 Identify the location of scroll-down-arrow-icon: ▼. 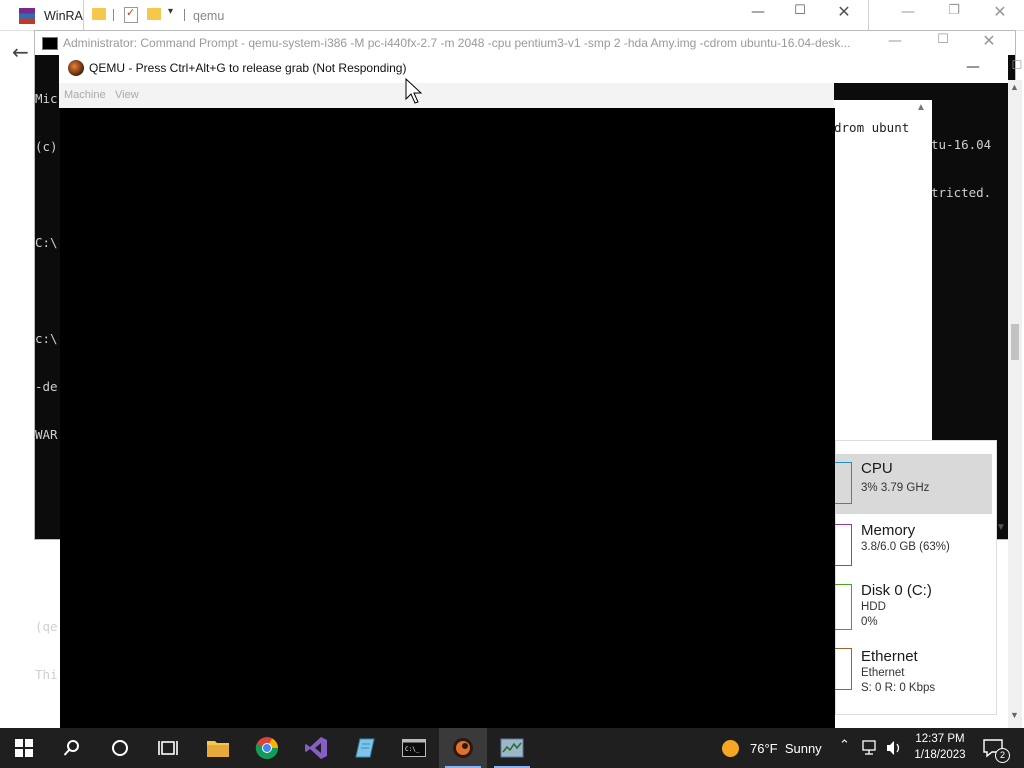
(1014, 715).